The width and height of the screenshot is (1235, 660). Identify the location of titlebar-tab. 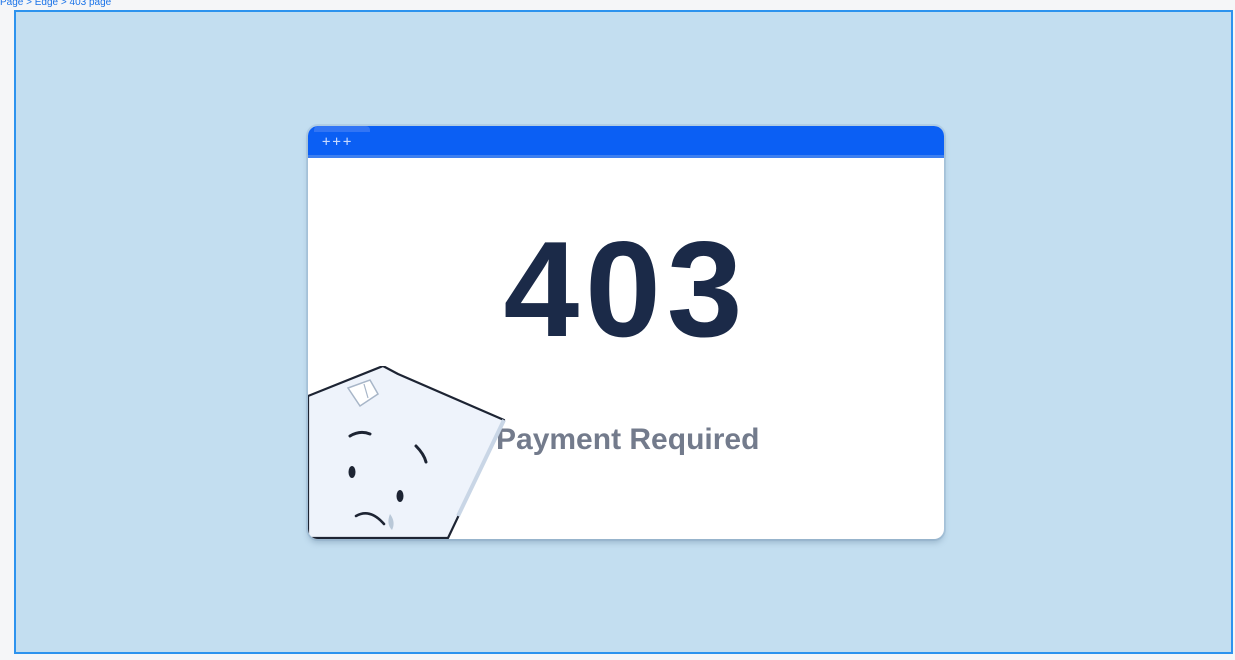
(342, 129).